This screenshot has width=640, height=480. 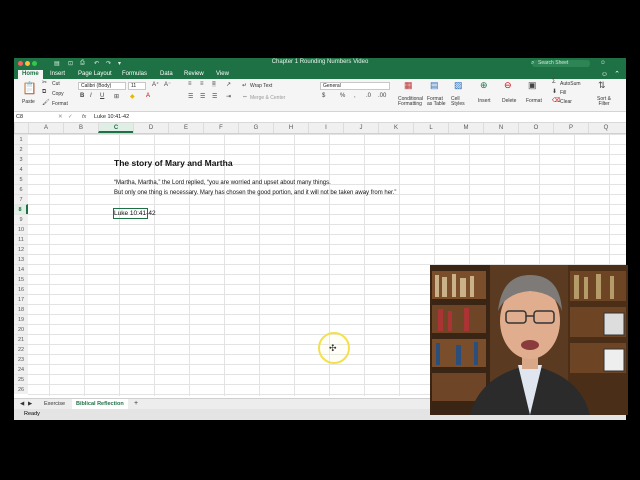 I want to click on number-format-select: General, so click(x=355, y=86).